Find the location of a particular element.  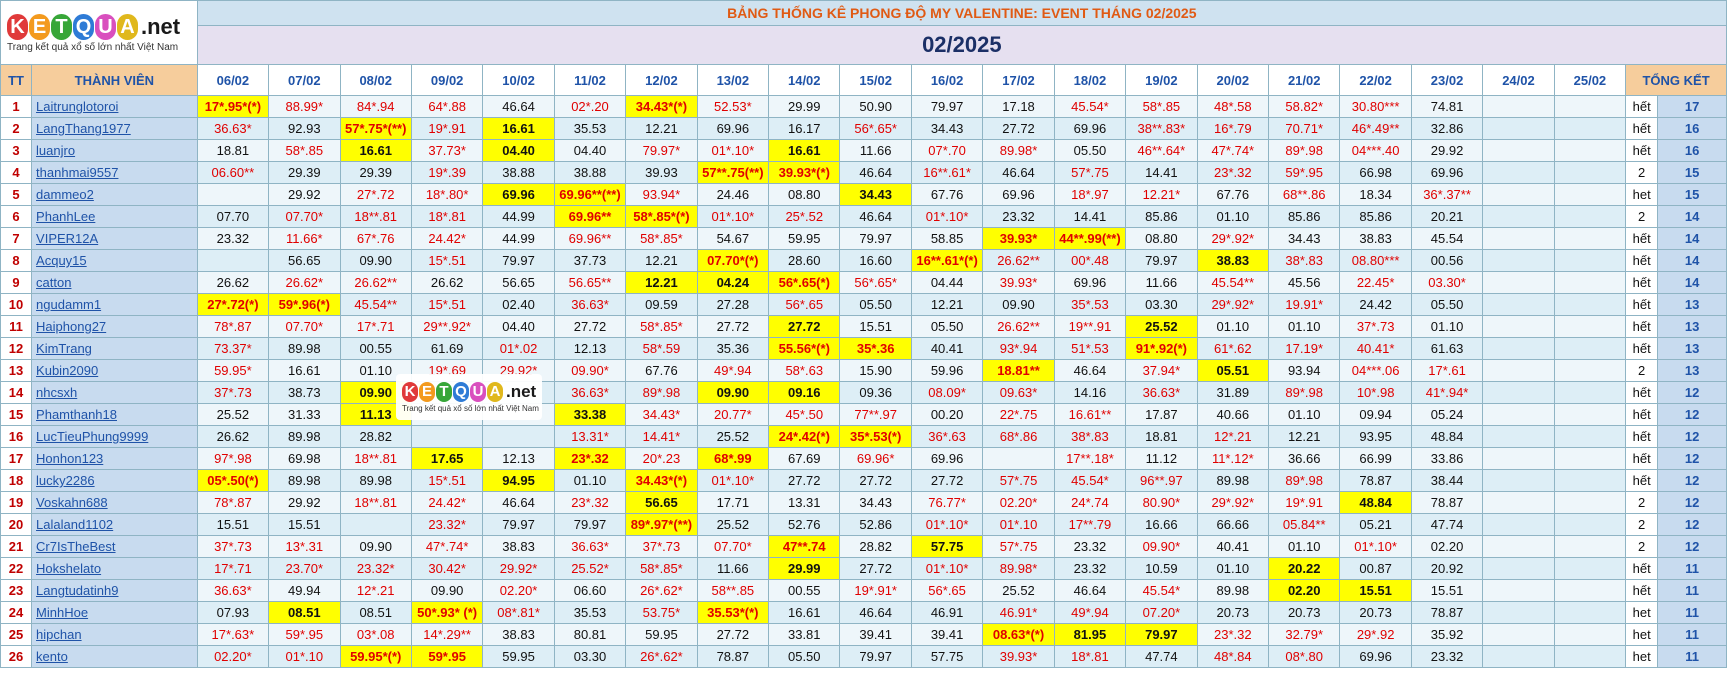

result-cell: 25.52 is located at coordinates (1018, 590).